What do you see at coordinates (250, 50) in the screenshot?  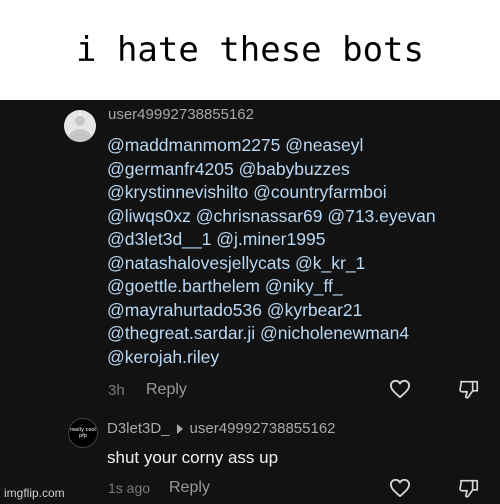 I see `meme-caption: i hate these bots` at bounding box center [250, 50].